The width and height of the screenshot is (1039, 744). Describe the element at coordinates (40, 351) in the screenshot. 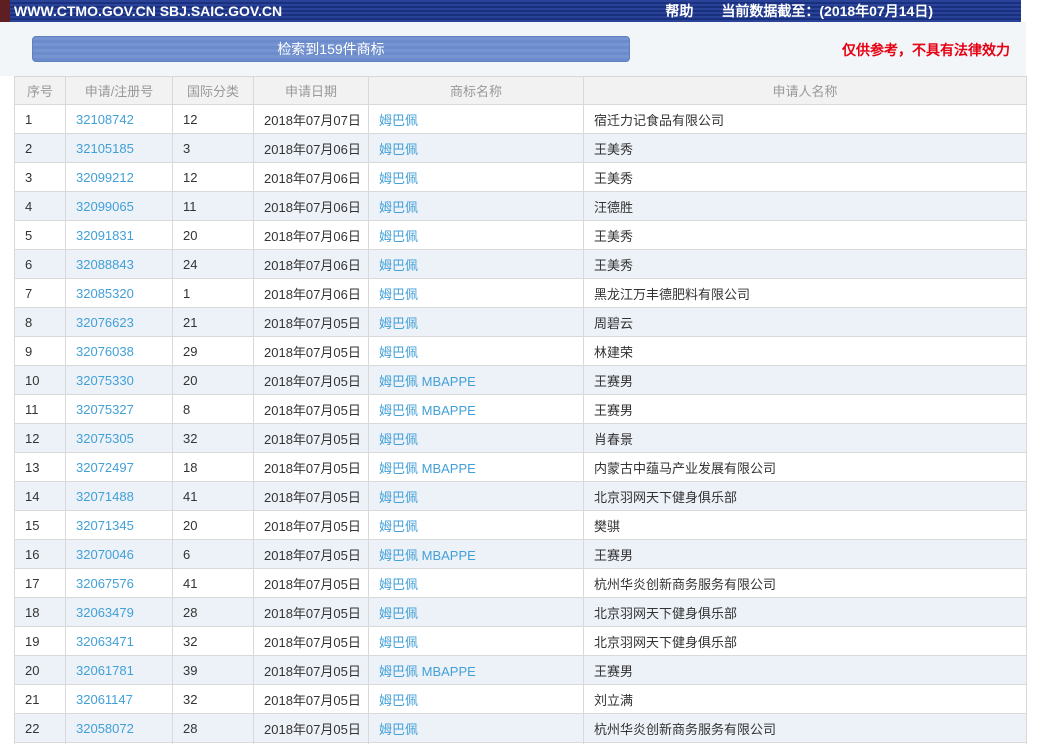

I see `cell-serial-no: 9` at that location.